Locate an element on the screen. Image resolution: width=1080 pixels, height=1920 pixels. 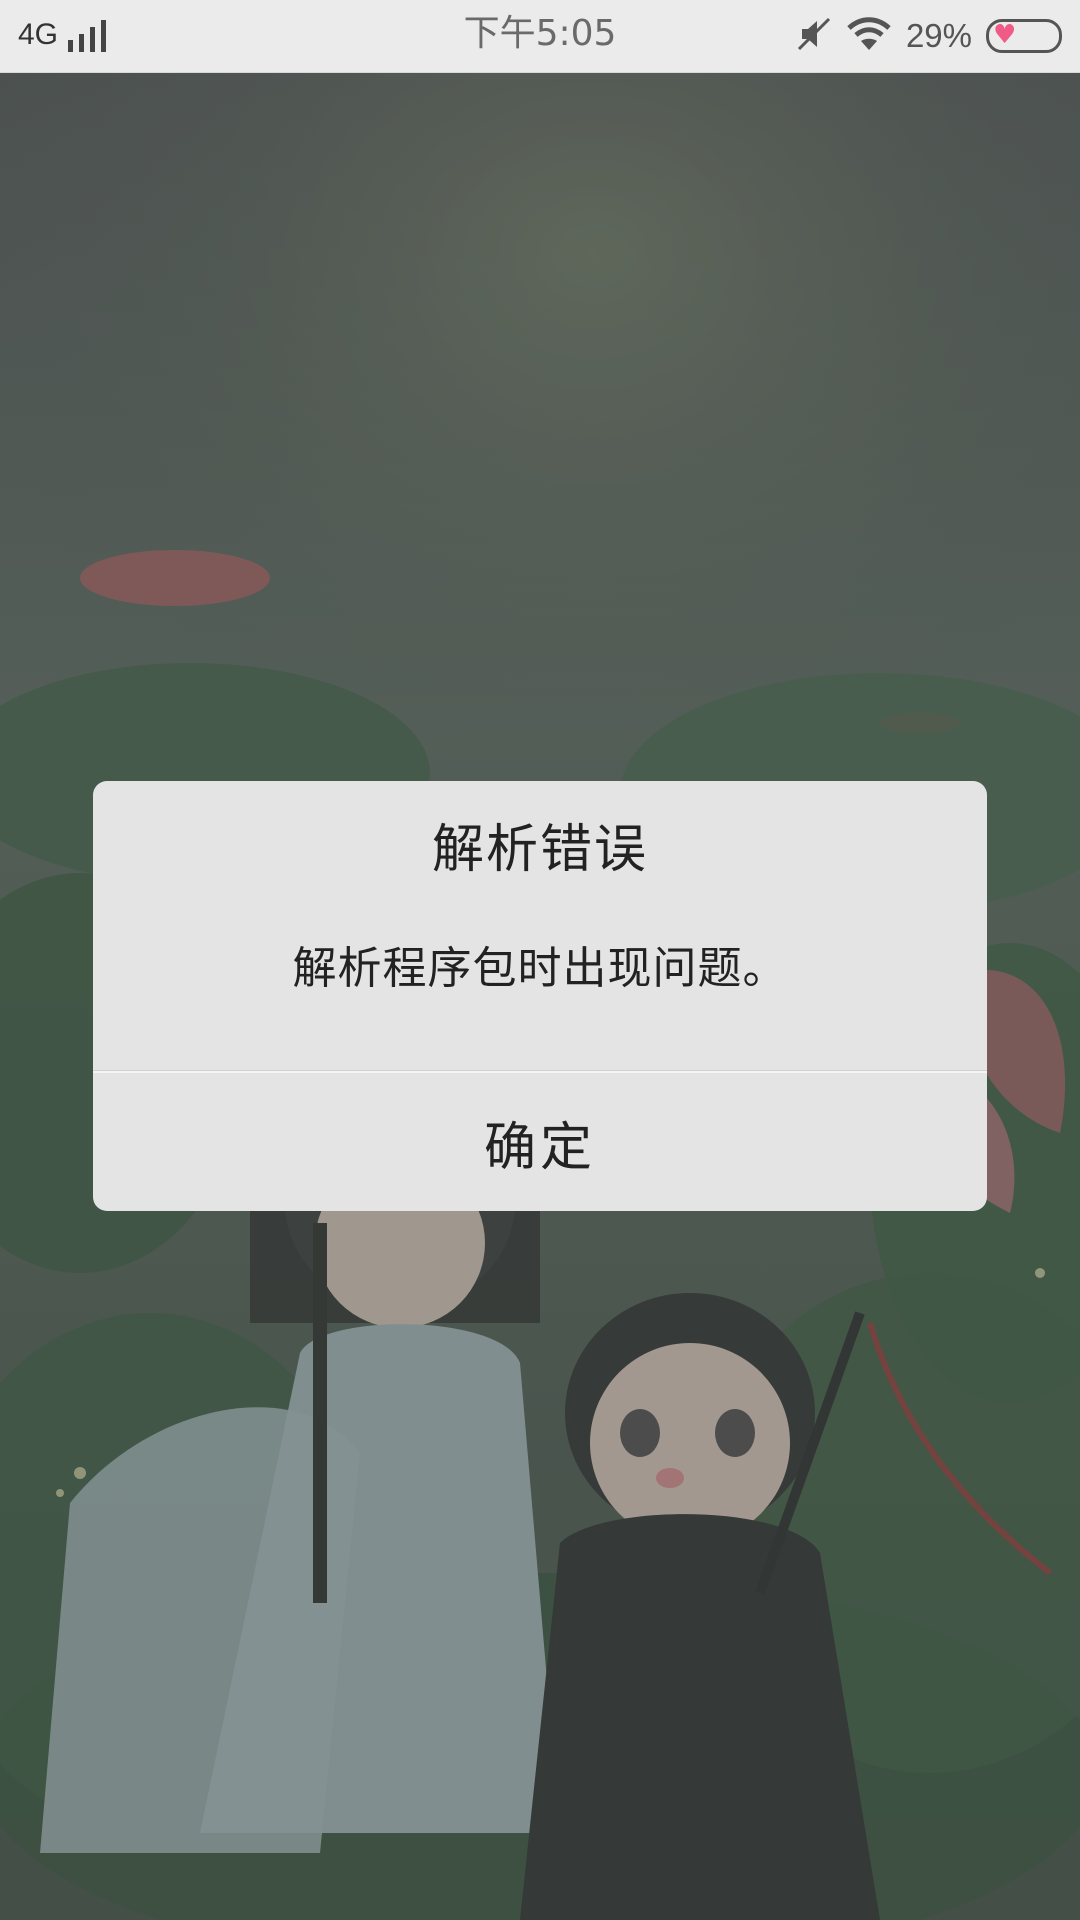
mute-icon is located at coordinates (814, 36).